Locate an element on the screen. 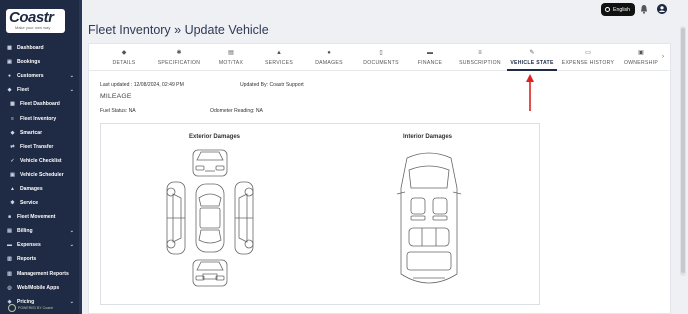 The height and width of the screenshot is (314, 688). sidebar-item-management-reports: ▥ Management Reports is located at coordinates (41, 274).